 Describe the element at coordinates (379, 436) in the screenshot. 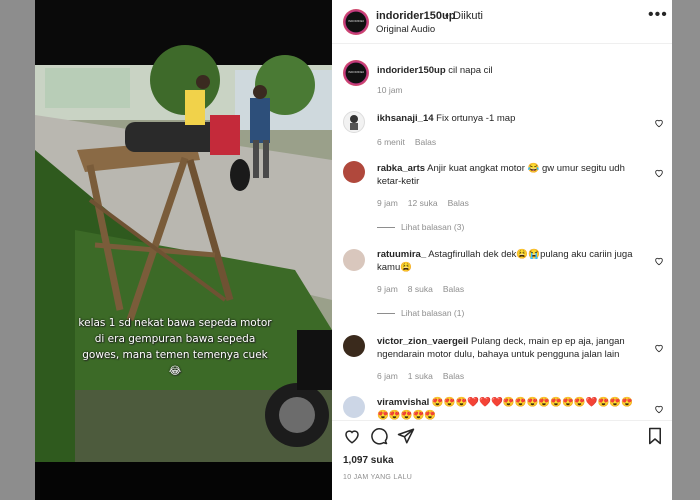

I see `comment-icon` at that location.